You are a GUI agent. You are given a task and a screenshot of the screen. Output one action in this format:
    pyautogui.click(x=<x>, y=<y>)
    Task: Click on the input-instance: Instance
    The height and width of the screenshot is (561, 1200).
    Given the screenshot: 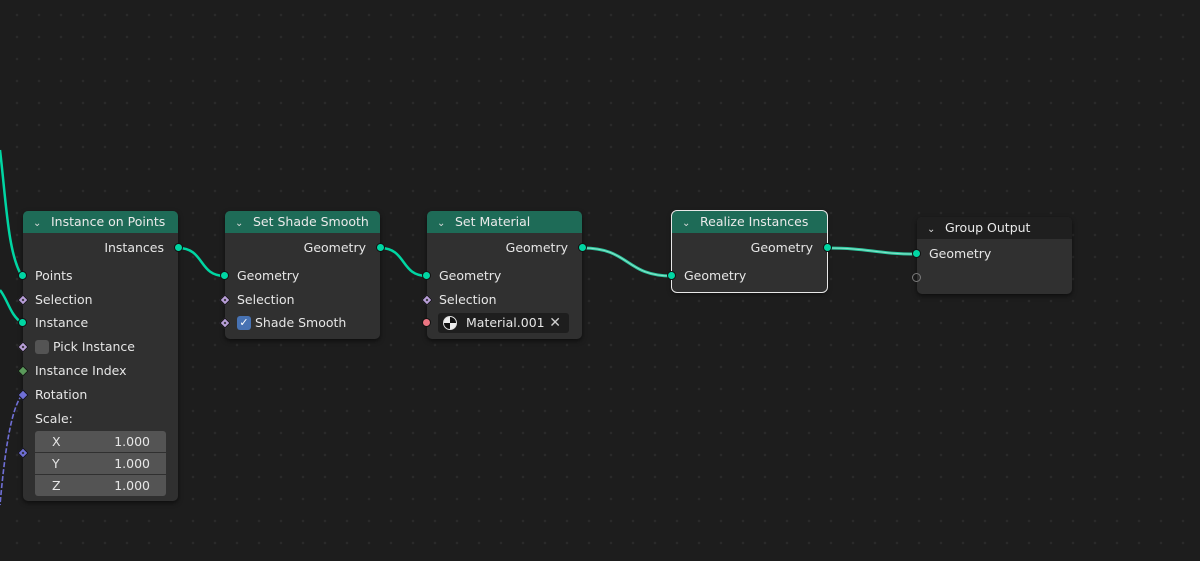 What is the action you would take?
    pyautogui.click(x=98, y=323)
    